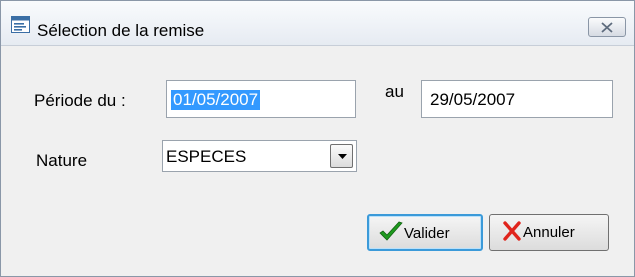 The width and height of the screenshot is (635, 277). Describe the element at coordinates (206, 156) in the screenshot. I see `nature-selected-value: ESPECES` at that location.